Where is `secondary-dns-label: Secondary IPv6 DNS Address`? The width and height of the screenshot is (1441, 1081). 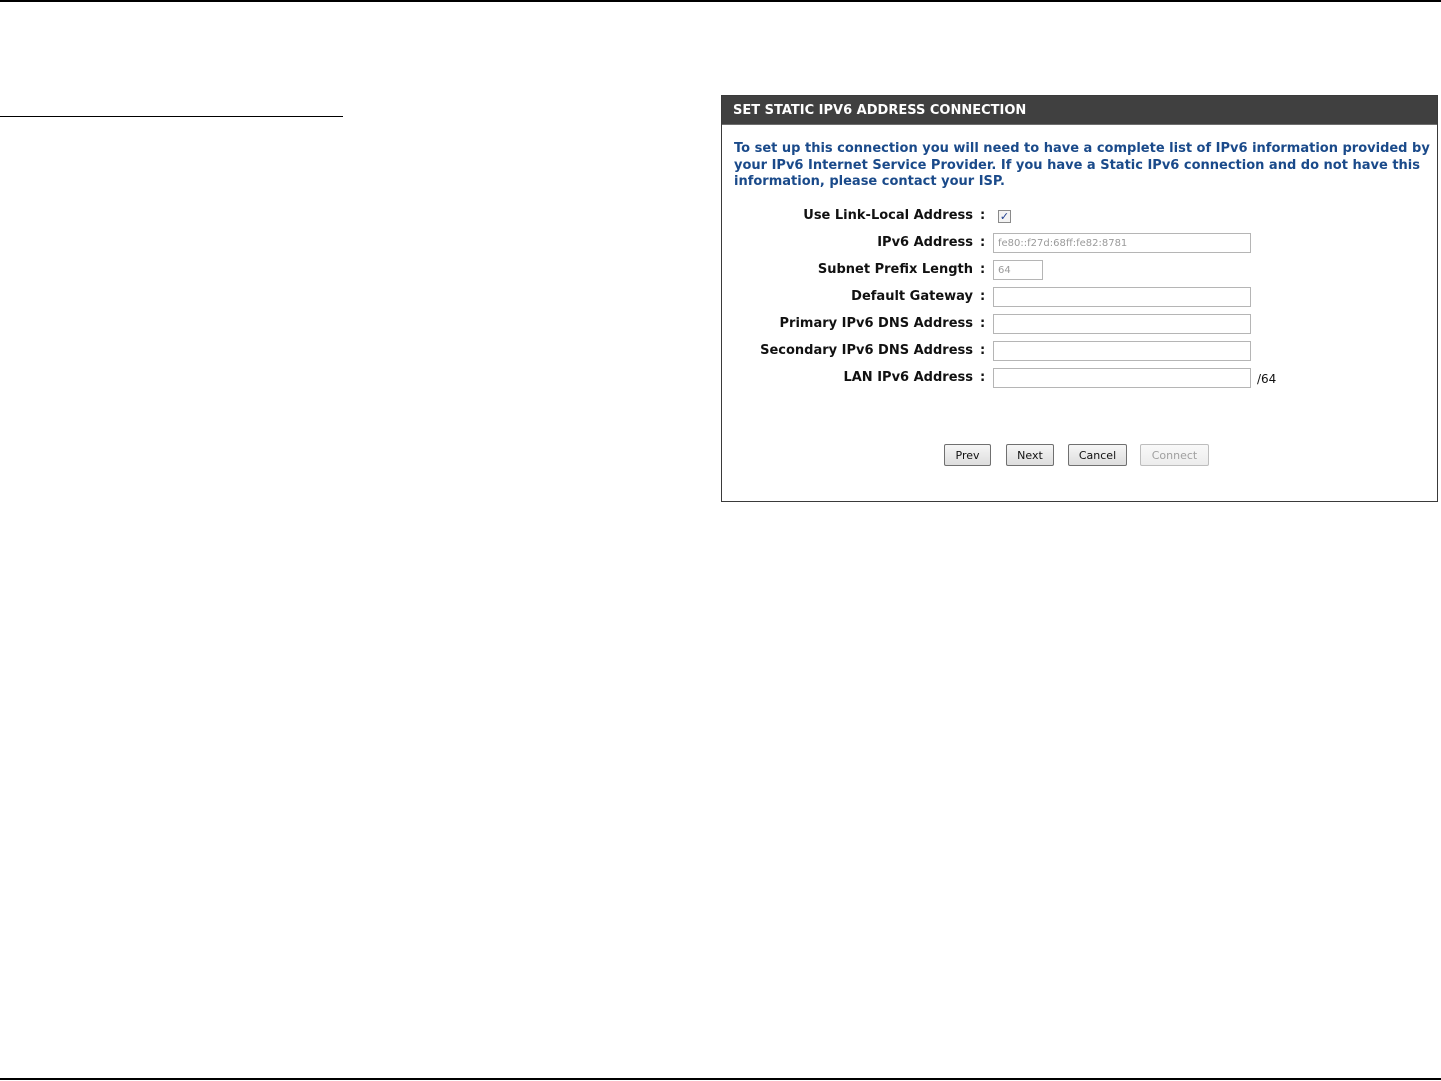
secondary-dns-label: Secondary IPv6 DNS Address is located at coordinates (866, 350).